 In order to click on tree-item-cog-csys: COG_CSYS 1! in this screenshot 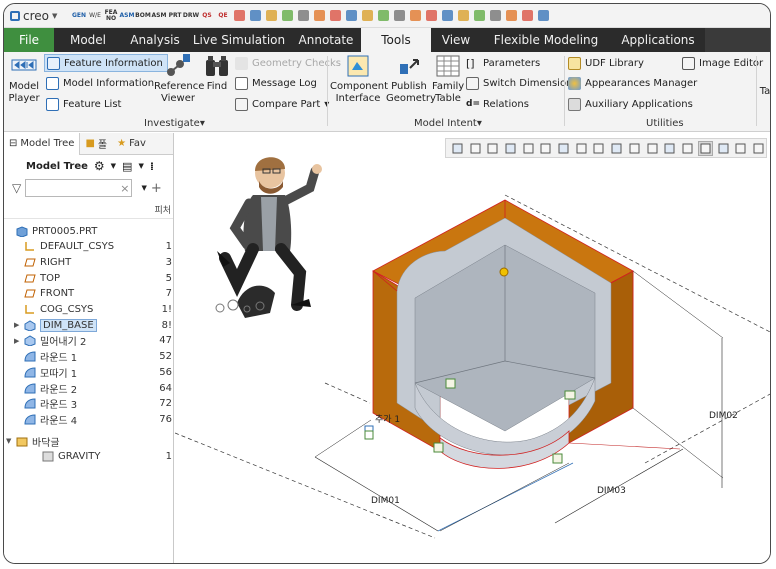, I will do `click(89, 310)`.